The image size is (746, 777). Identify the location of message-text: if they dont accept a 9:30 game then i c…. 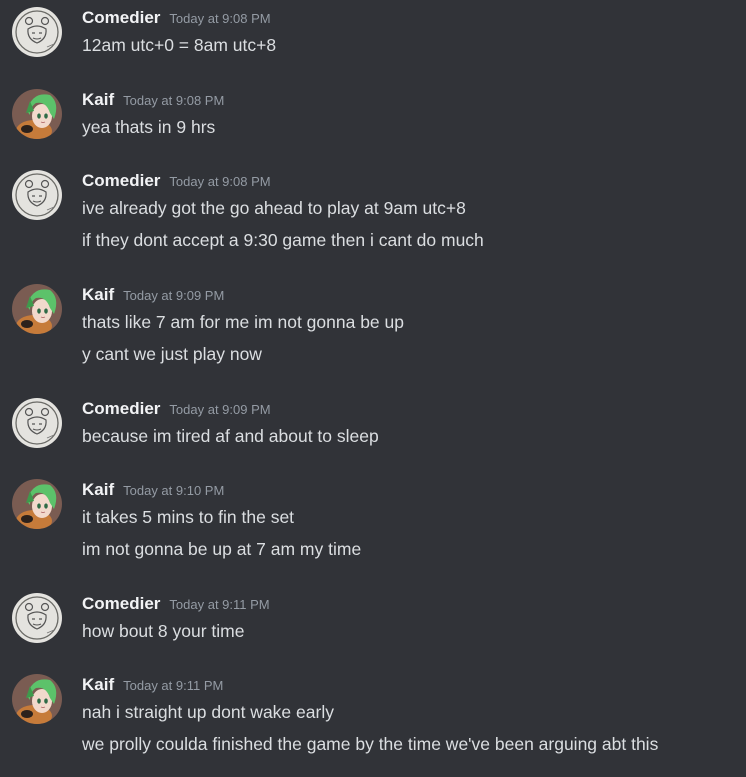
(283, 240).